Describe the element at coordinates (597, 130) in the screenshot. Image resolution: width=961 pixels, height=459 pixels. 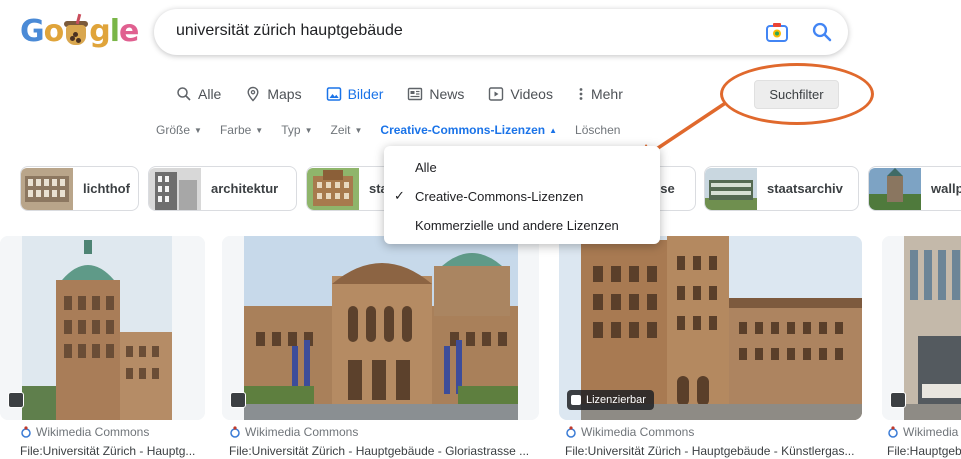
I see `clear-filters-link: Löschen` at that location.